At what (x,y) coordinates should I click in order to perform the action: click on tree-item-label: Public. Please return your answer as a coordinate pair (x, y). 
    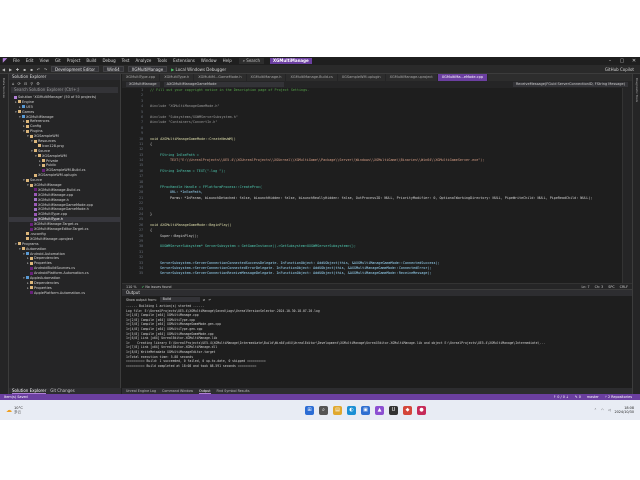
    Looking at the image, I should click on (51, 165).